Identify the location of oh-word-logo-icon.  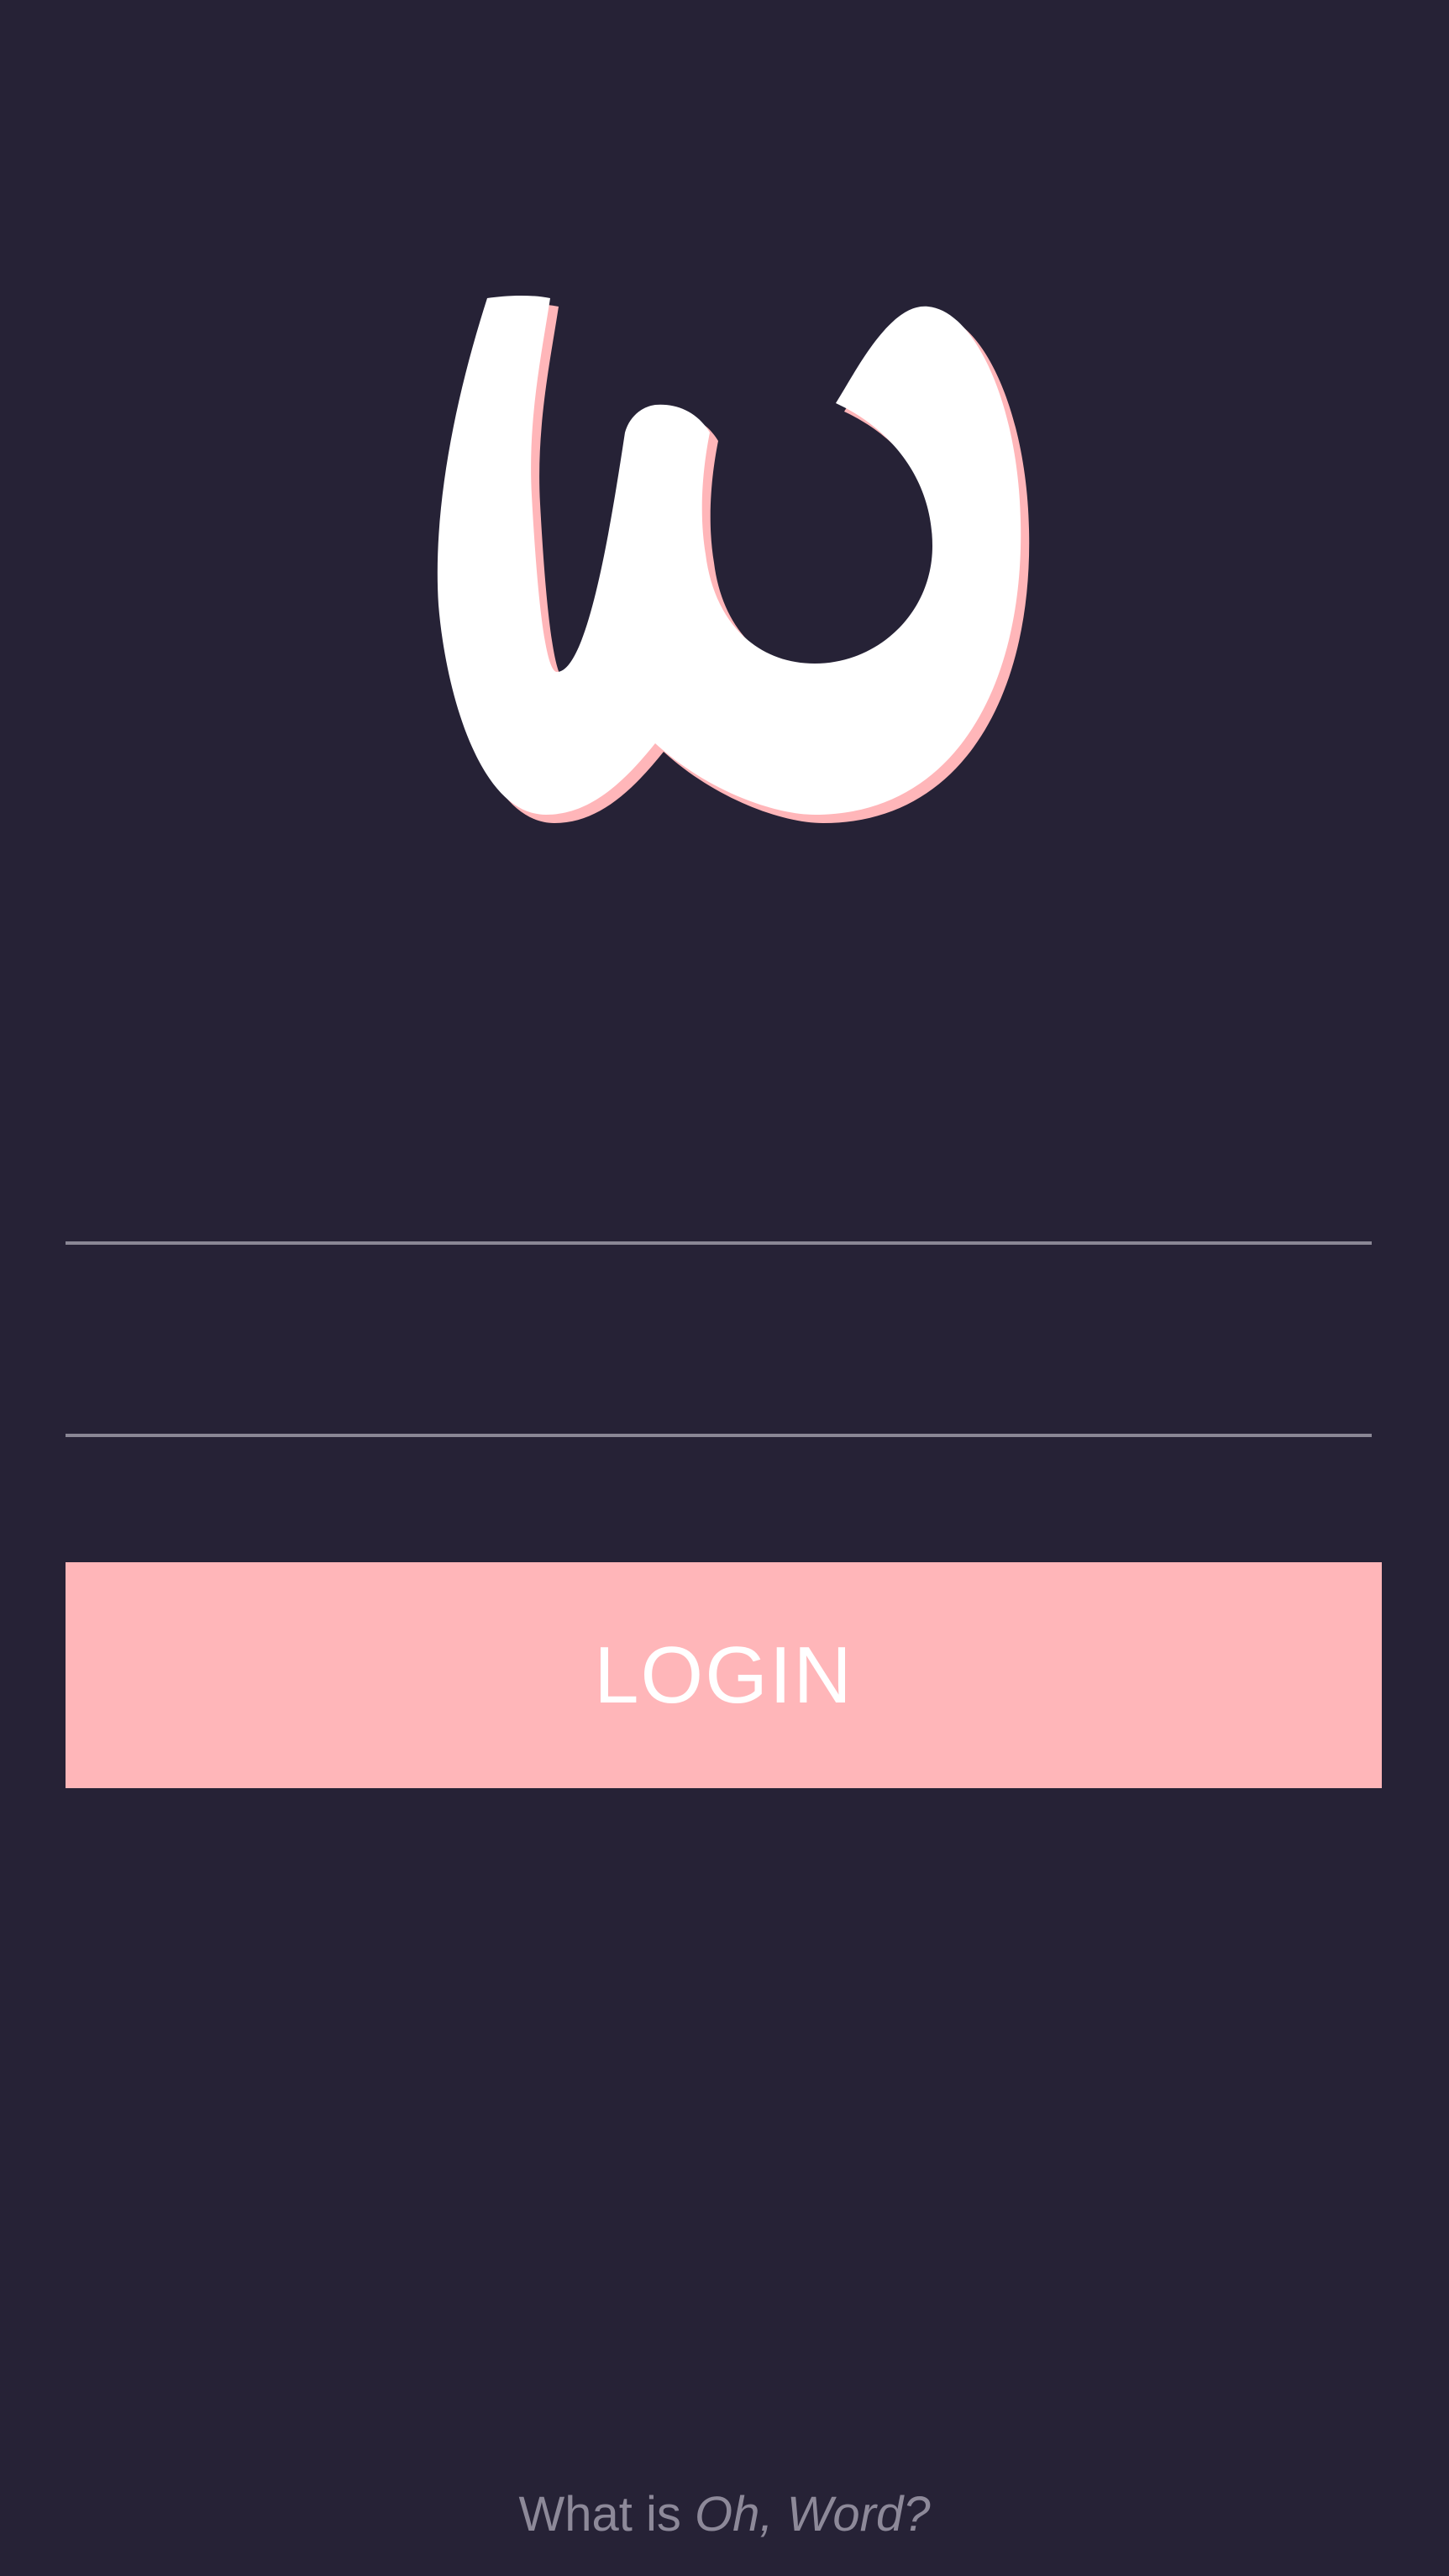
(733, 559).